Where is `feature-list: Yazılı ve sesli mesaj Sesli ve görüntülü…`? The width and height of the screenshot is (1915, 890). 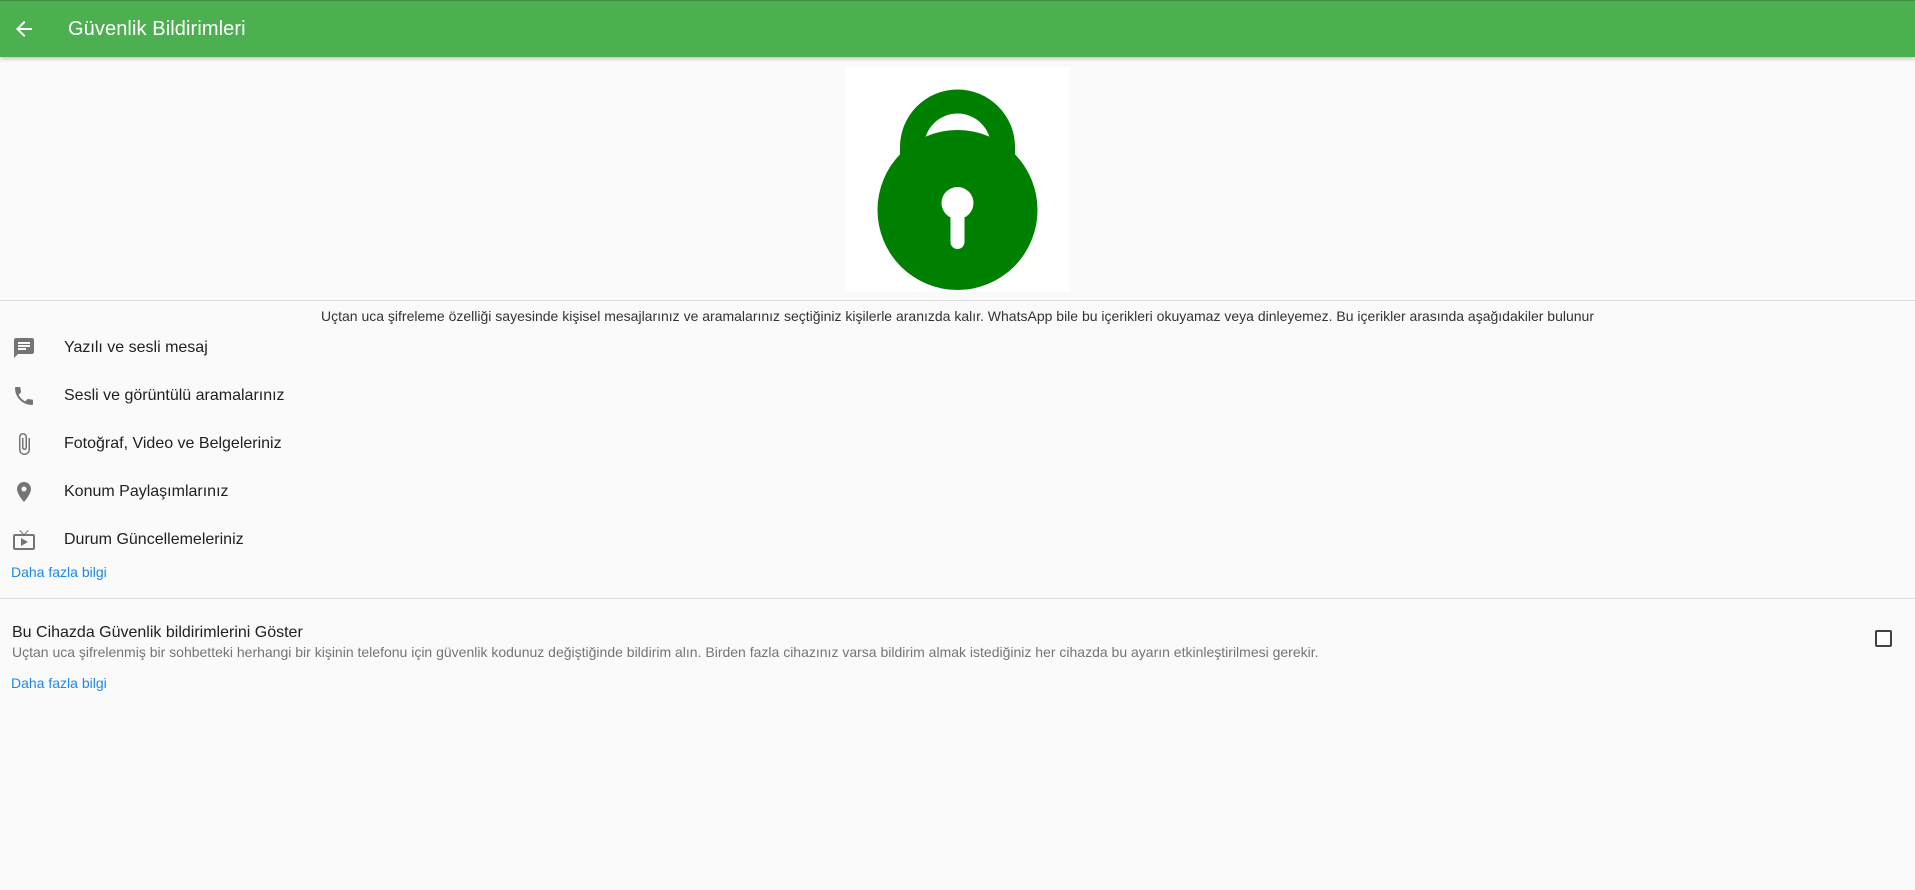
feature-list: Yazılı ve sesli mesaj Sesli ve görüntülü… is located at coordinates (300, 444).